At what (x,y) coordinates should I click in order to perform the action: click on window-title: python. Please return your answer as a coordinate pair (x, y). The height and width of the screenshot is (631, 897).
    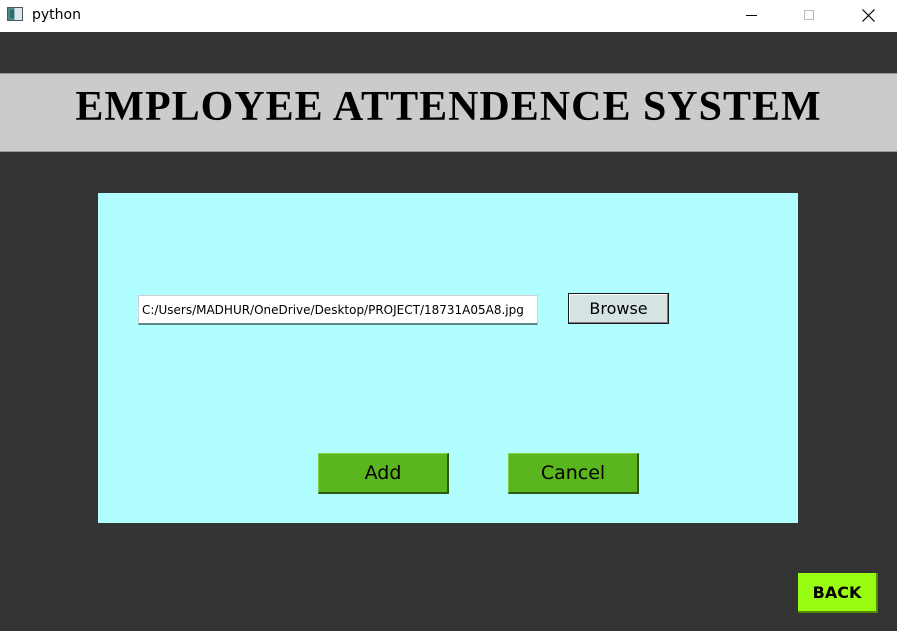
    Looking at the image, I should click on (56, 15).